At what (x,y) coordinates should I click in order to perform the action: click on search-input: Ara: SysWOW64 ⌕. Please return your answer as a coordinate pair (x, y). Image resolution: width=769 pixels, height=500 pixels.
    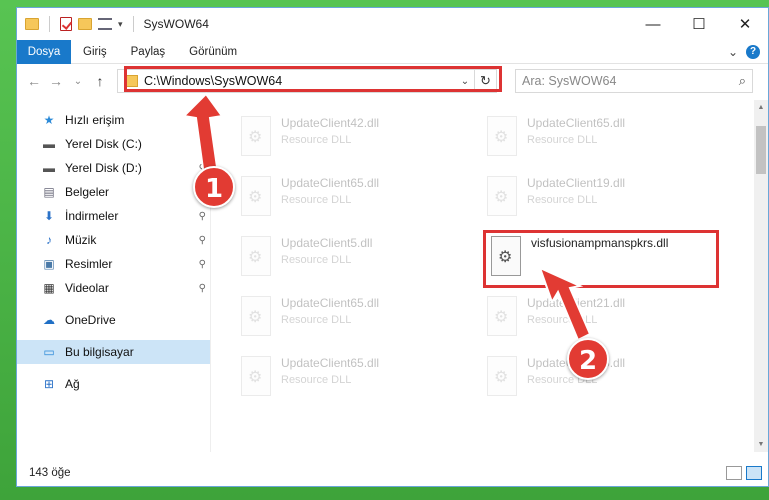
    Looking at the image, I should click on (634, 81).